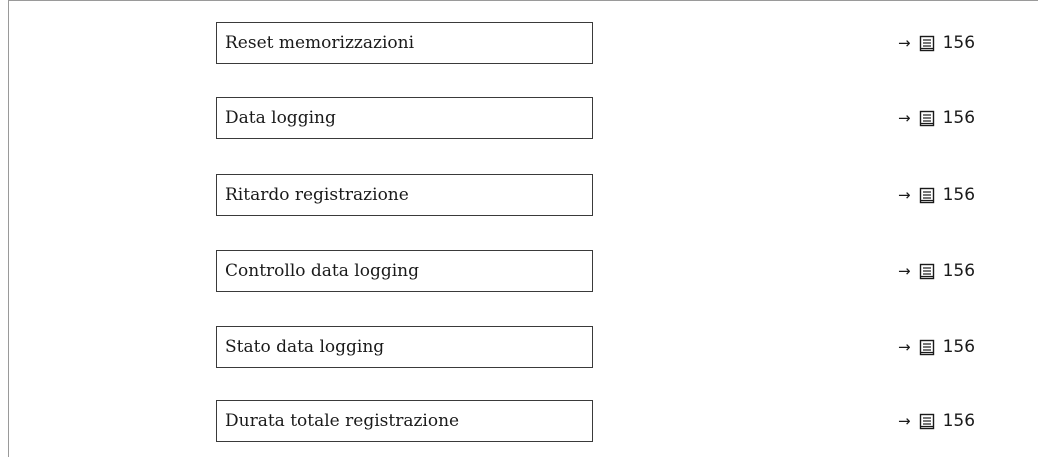 The image size is (1038, 457). I want to click on parameter-label: Data logging, so click(280, 118).